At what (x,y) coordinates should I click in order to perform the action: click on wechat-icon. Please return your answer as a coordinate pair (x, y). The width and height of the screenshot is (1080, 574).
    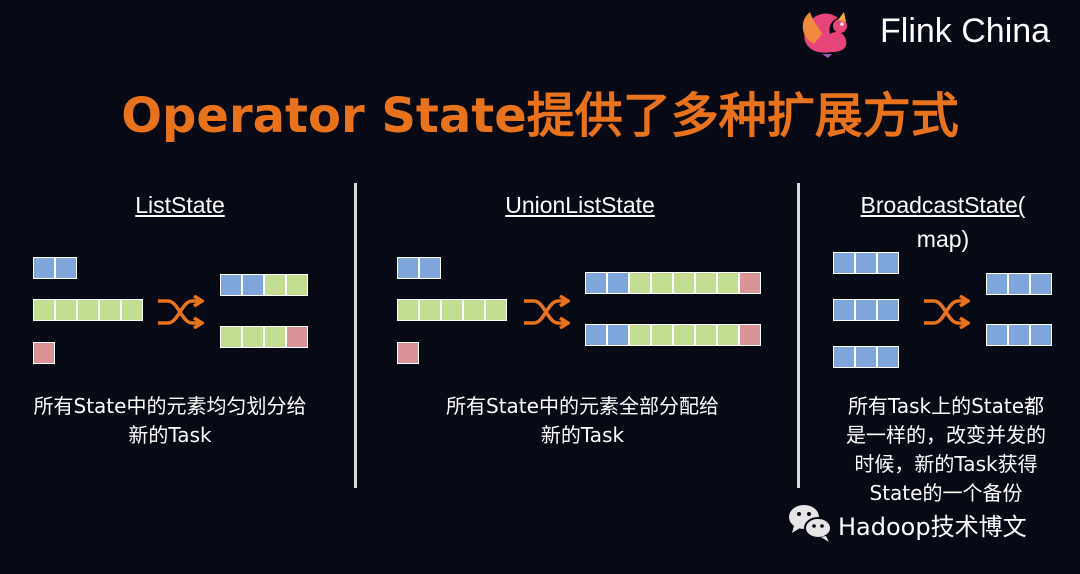
    Looking at the image, I should click on (810, 523).